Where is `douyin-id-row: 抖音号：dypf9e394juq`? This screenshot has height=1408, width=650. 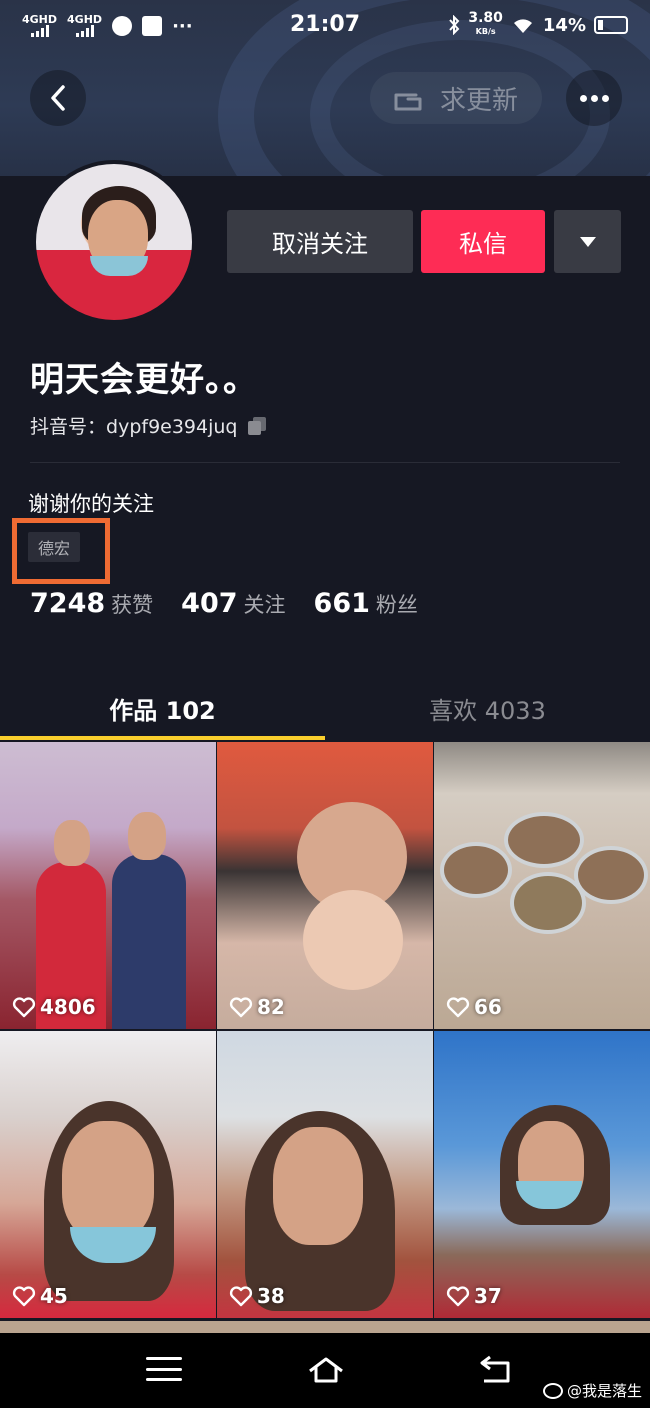 douyin-id-row: 抖音号：dypf9e394juq is located at coordinates (148, 425).